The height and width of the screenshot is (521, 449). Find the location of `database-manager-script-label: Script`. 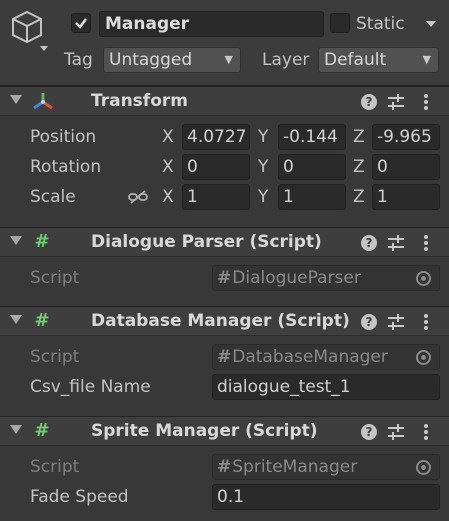

database-manager-script-label: Script is located at coordinates (55, 357).